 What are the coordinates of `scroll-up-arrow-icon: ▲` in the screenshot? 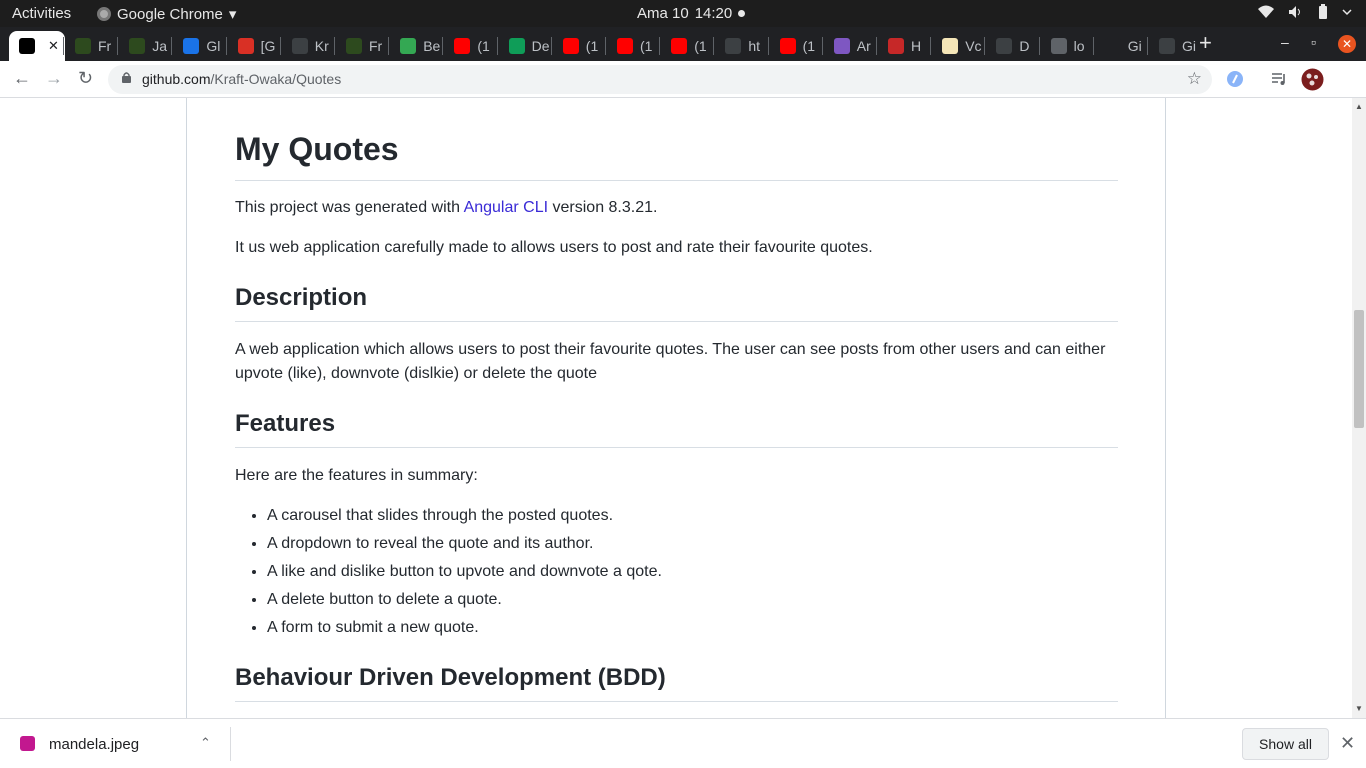 It's located at (1359, 106).